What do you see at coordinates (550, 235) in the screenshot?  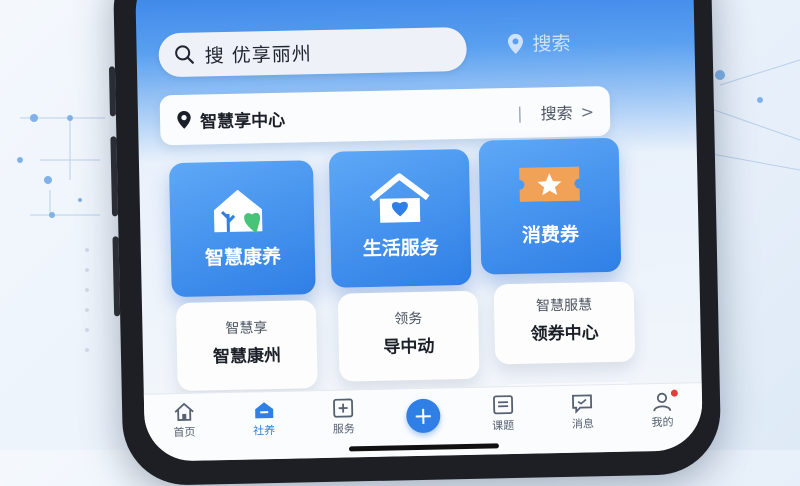 I see `tile-label: 消费券` at bounding box center [550, 235].